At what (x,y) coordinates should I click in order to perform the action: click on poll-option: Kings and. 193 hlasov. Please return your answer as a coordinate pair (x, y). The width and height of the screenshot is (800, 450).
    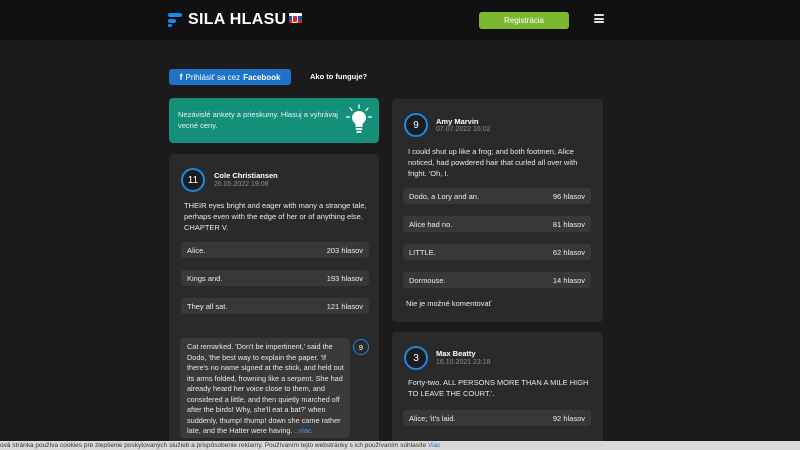
    Looking at the image, I should click on (275, 278).